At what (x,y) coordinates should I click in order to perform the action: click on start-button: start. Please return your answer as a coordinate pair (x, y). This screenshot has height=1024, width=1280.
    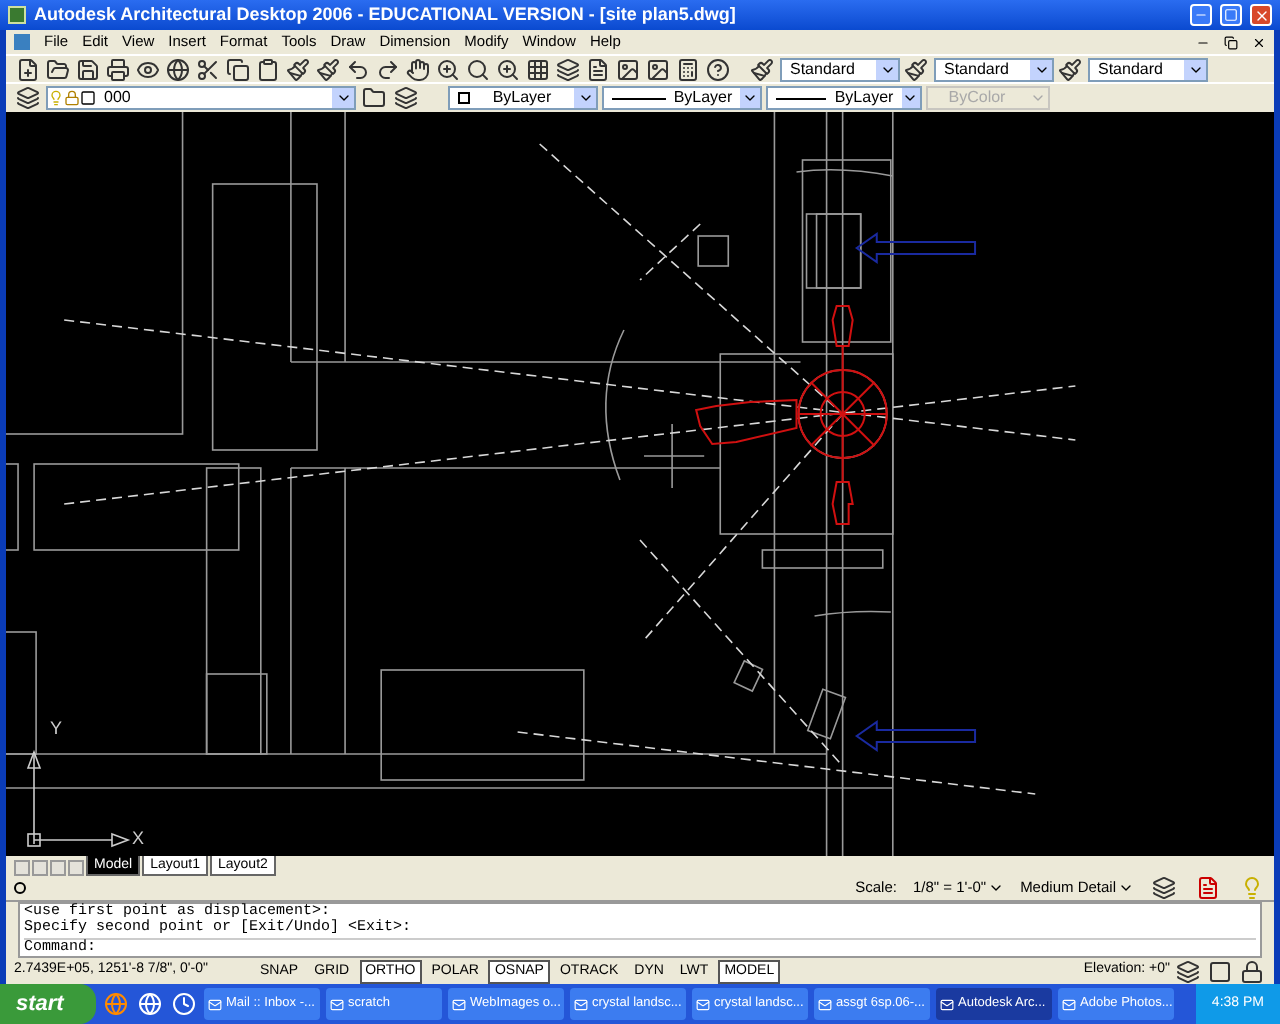
    Looking at the image, I should click on (48, 1004).